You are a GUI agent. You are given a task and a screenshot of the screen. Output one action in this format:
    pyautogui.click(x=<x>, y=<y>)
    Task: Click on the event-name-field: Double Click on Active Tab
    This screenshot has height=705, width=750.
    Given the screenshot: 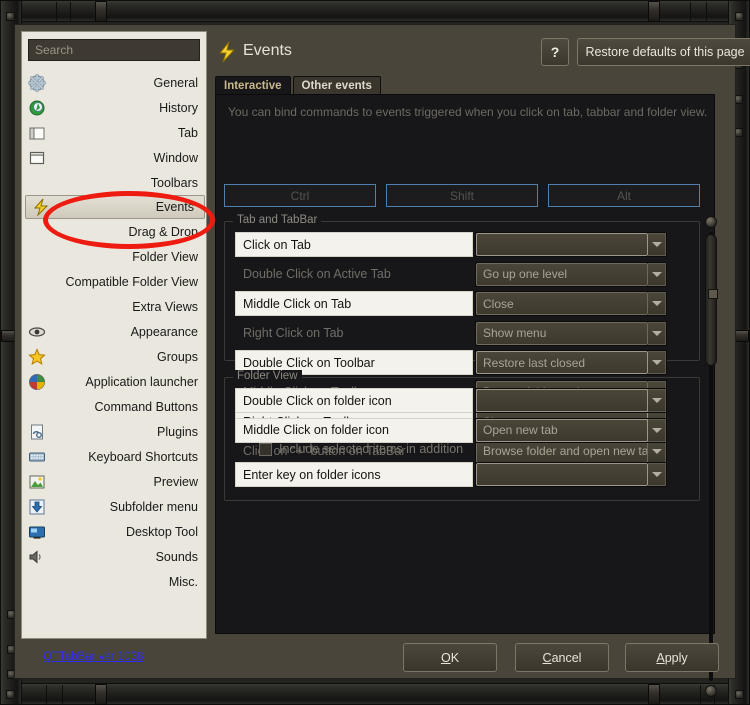 What is the action you would take?
    pyautogui.click(x=354, y=274)
    